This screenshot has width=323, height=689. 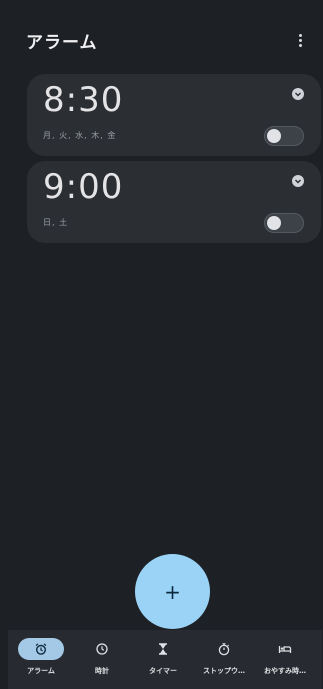 I want to click on nav-item-clock: 時計, so click(x=102, y=662).